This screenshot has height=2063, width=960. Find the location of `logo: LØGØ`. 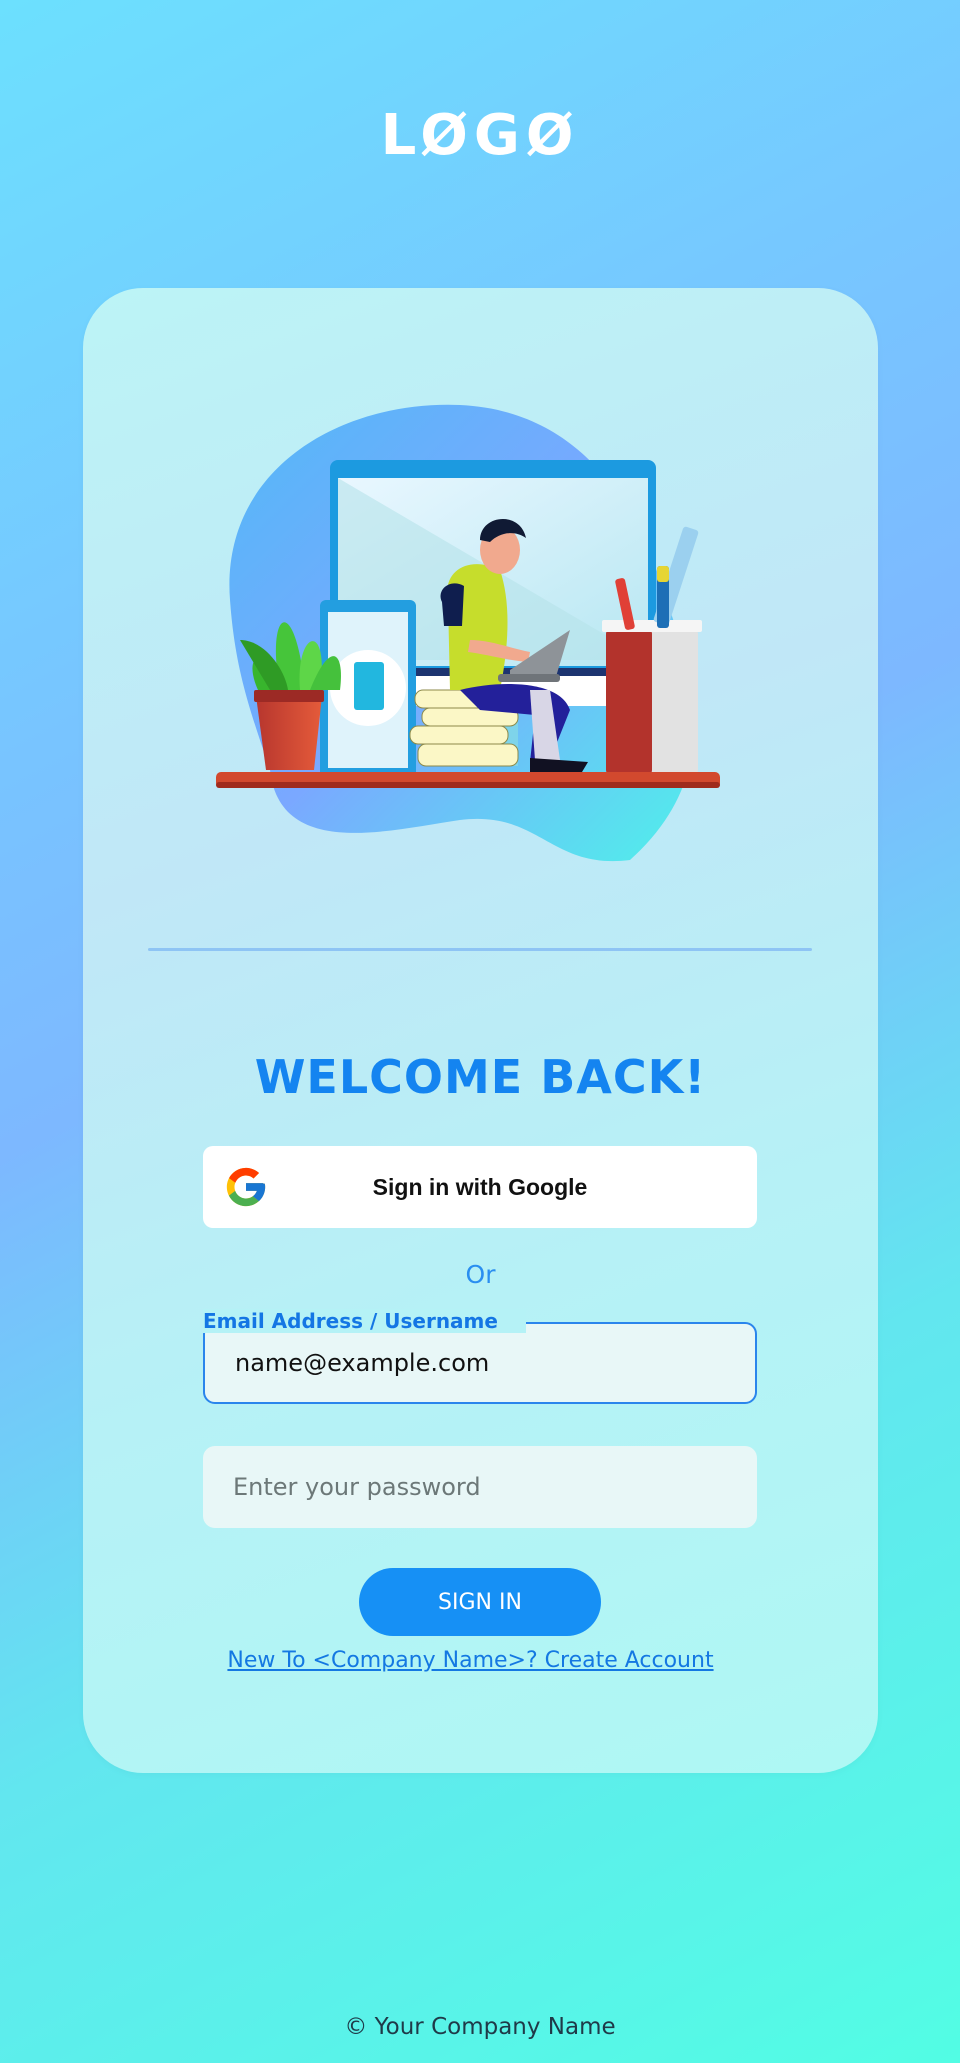

logo: LØGØ is located at coordinates (480, 135).